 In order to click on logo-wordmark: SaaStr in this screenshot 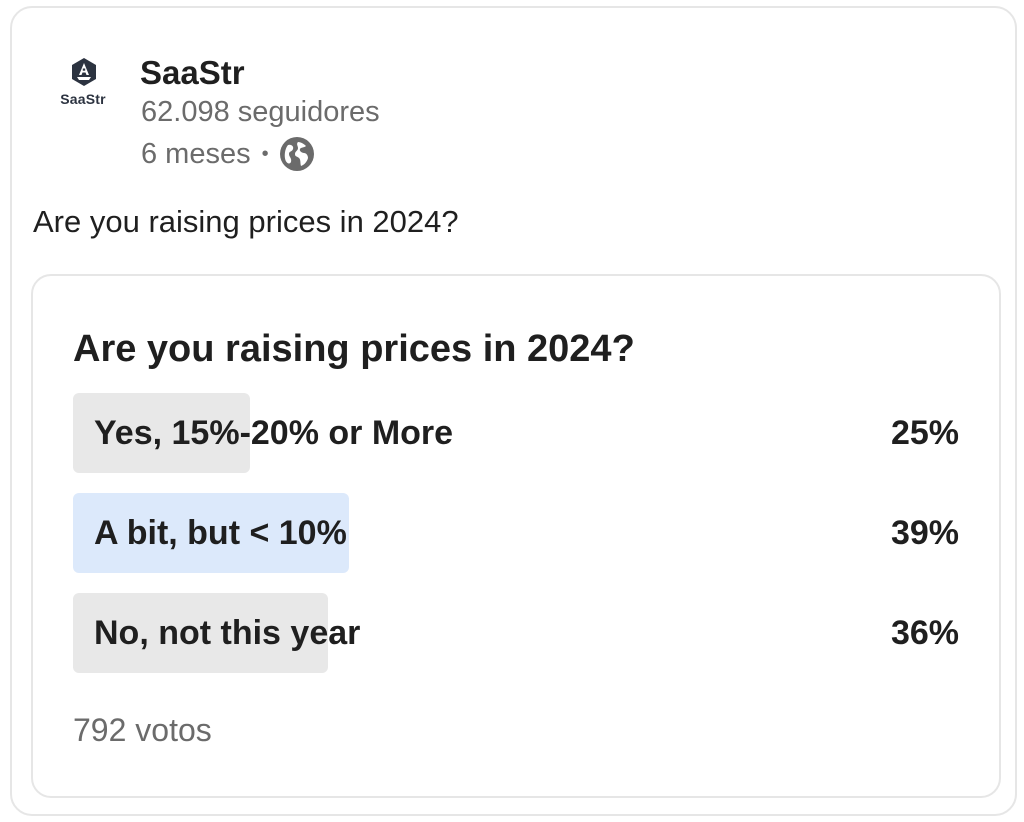, I will do `click(83, 99)`.